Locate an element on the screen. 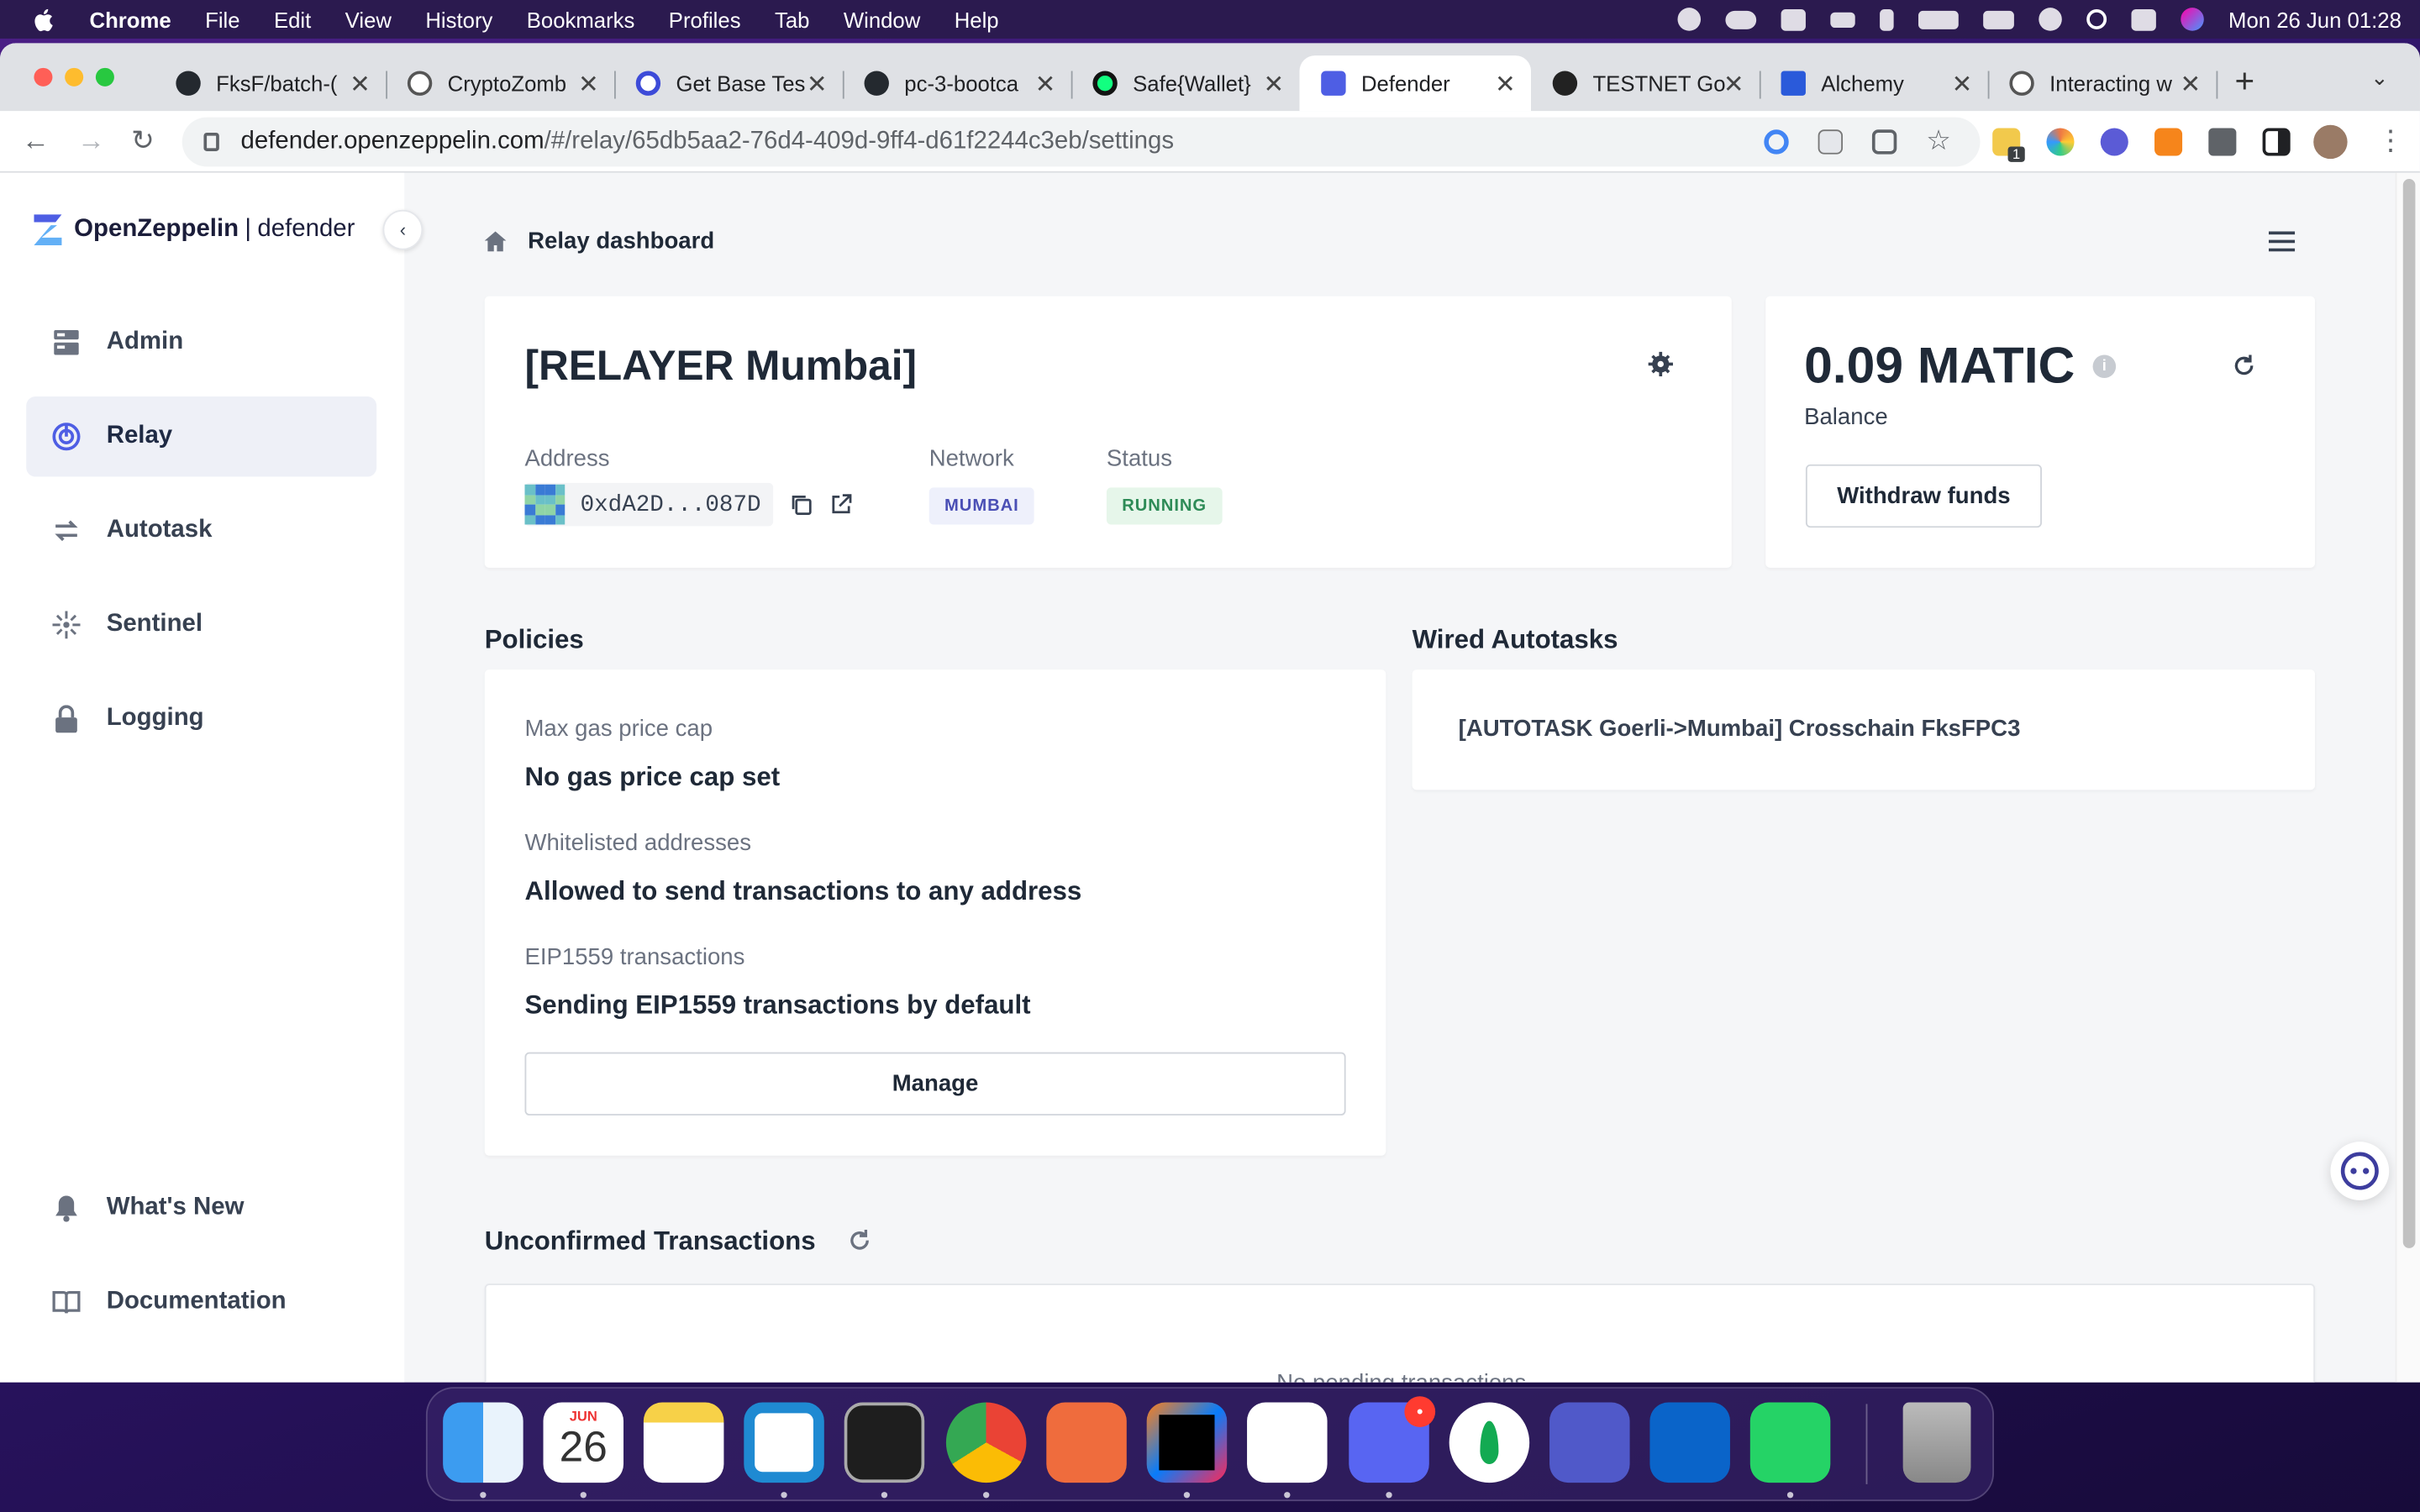 The width and height of the screenshot is (2420, 1512). slack-icon is located at coordinates (1287, 1442).